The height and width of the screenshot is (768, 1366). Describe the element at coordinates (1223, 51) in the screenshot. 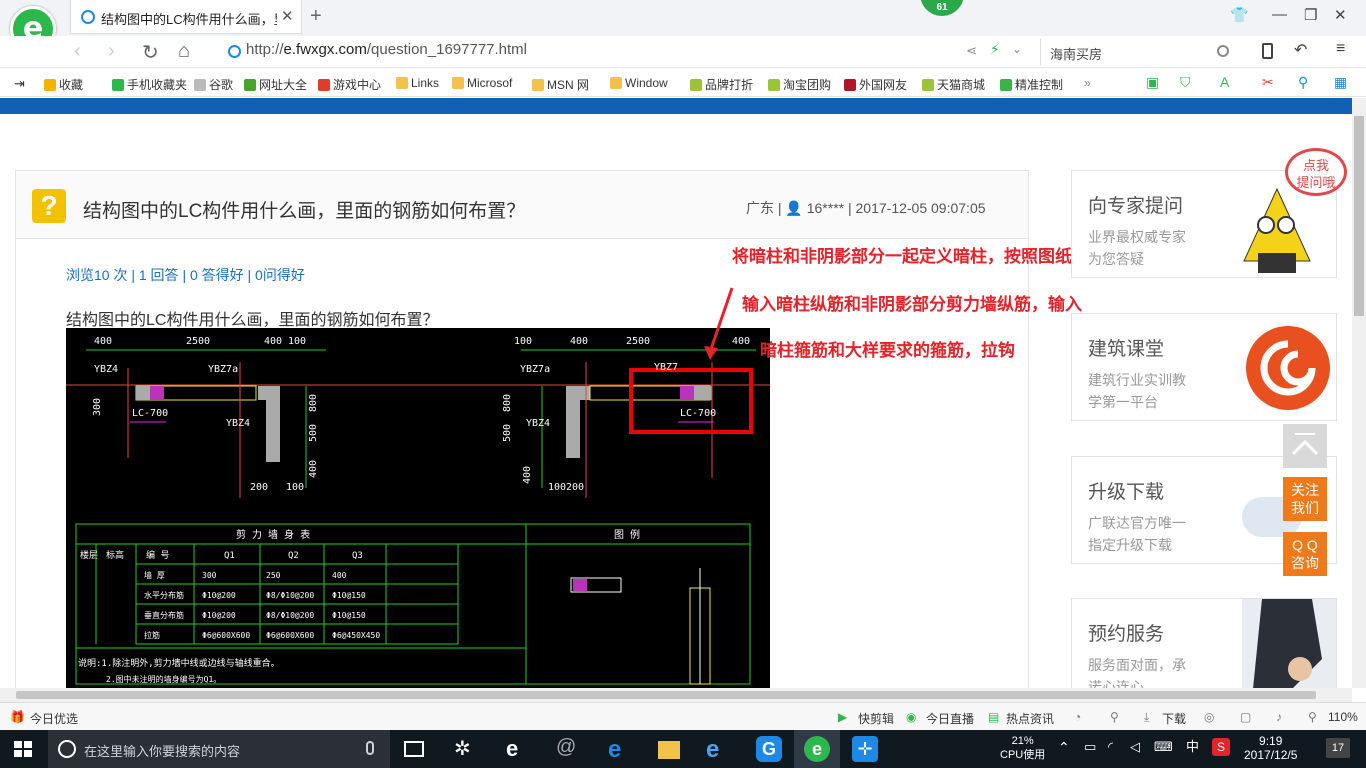

I see `search-icon` at that location.